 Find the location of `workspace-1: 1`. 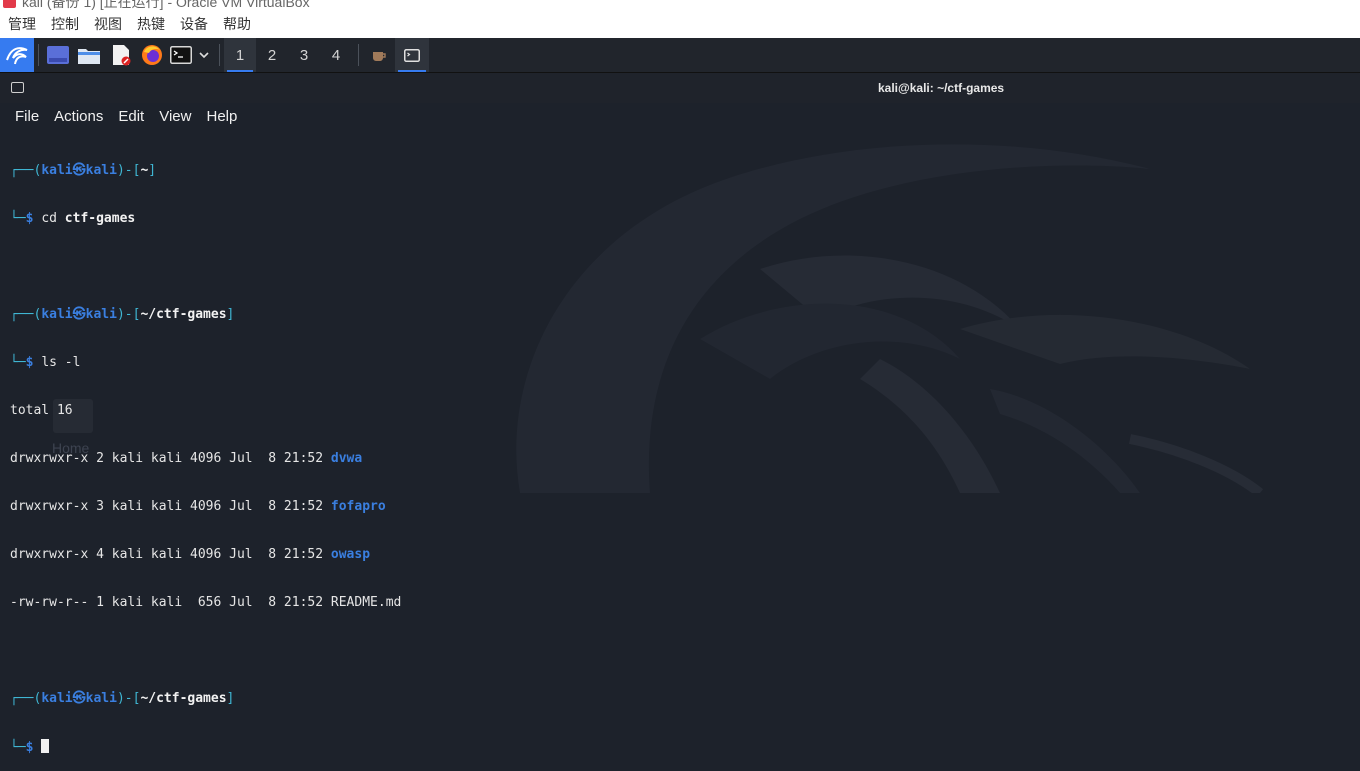

workspace-1: 1 is located at coordinates (240, 55).